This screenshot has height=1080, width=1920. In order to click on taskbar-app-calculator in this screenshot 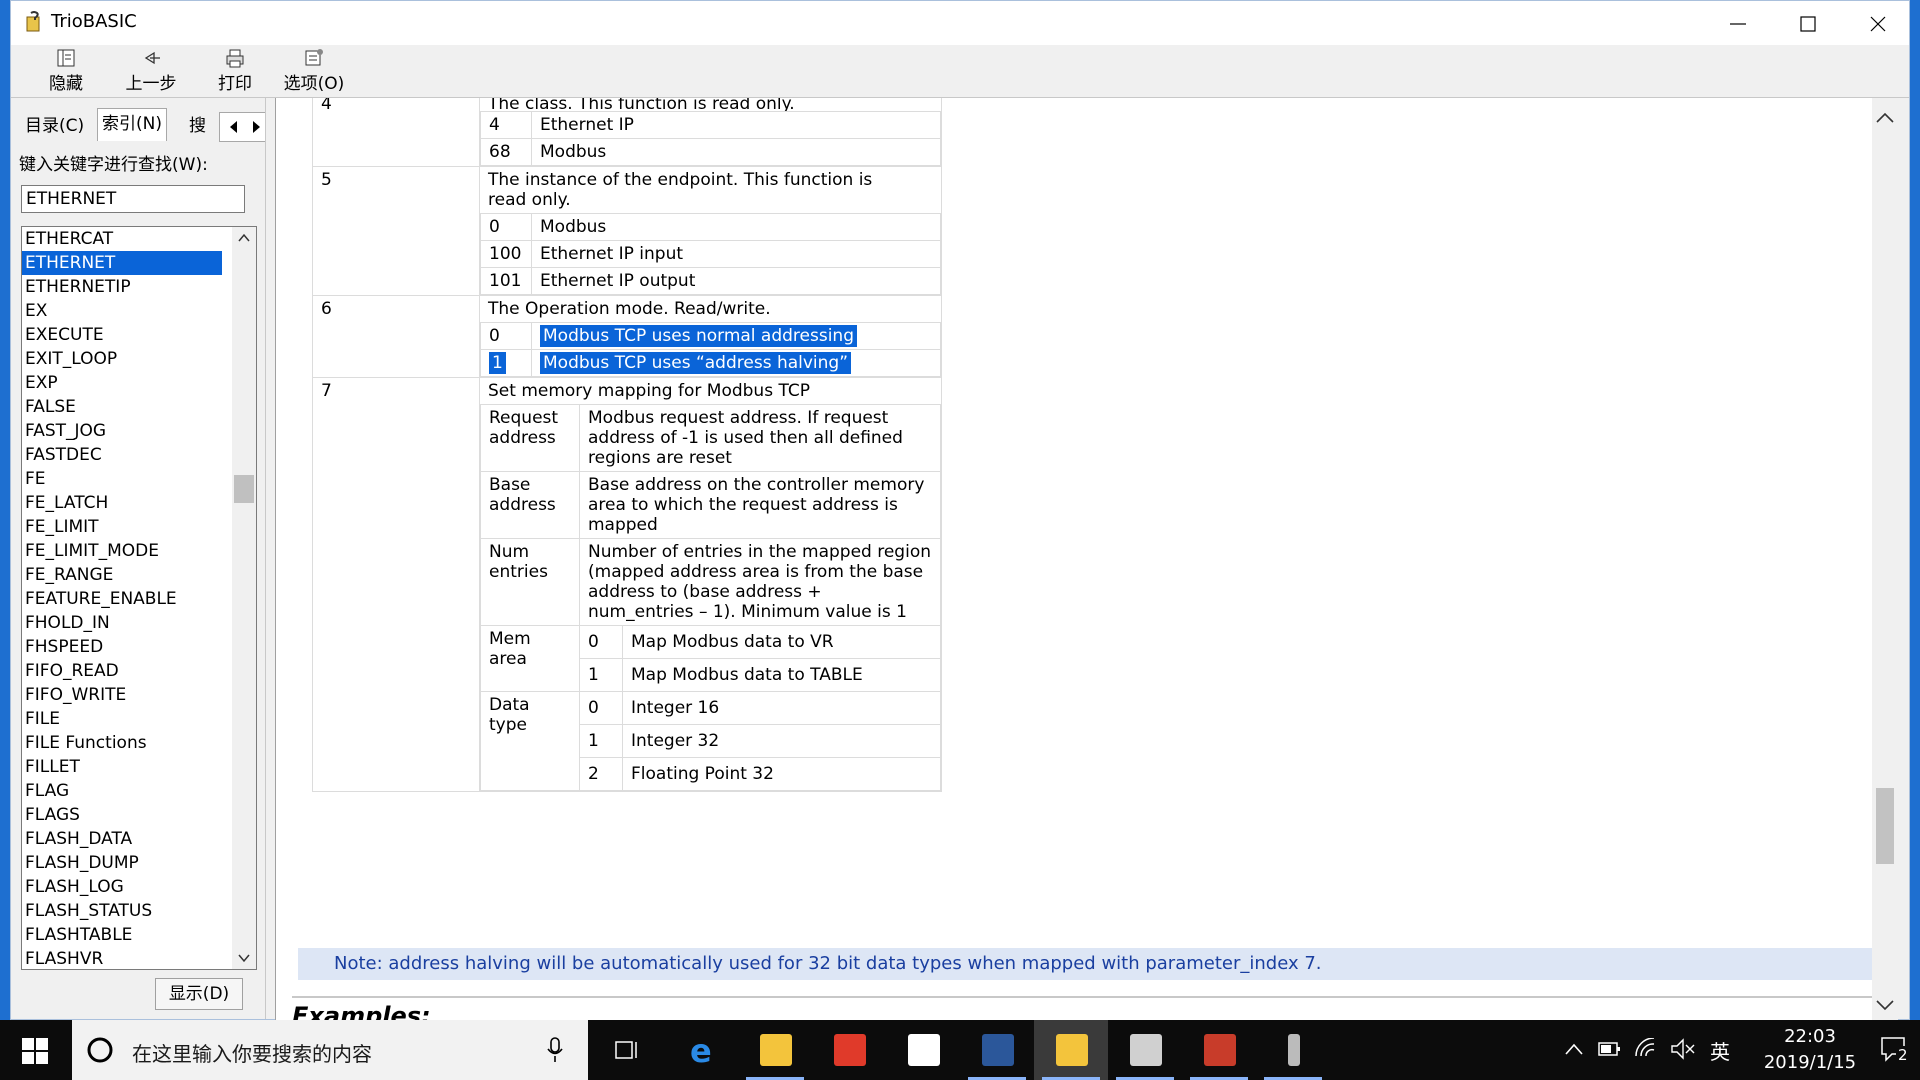, I will do `click(1145, 1050)`.